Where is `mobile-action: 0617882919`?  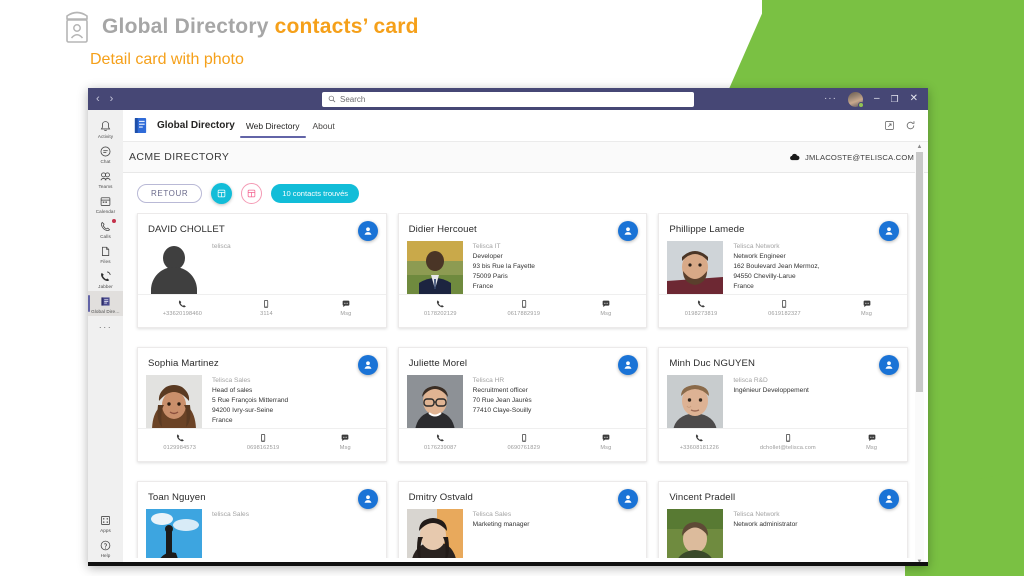 mobile-action: 0617882919 is located at coordinates (523, 308).